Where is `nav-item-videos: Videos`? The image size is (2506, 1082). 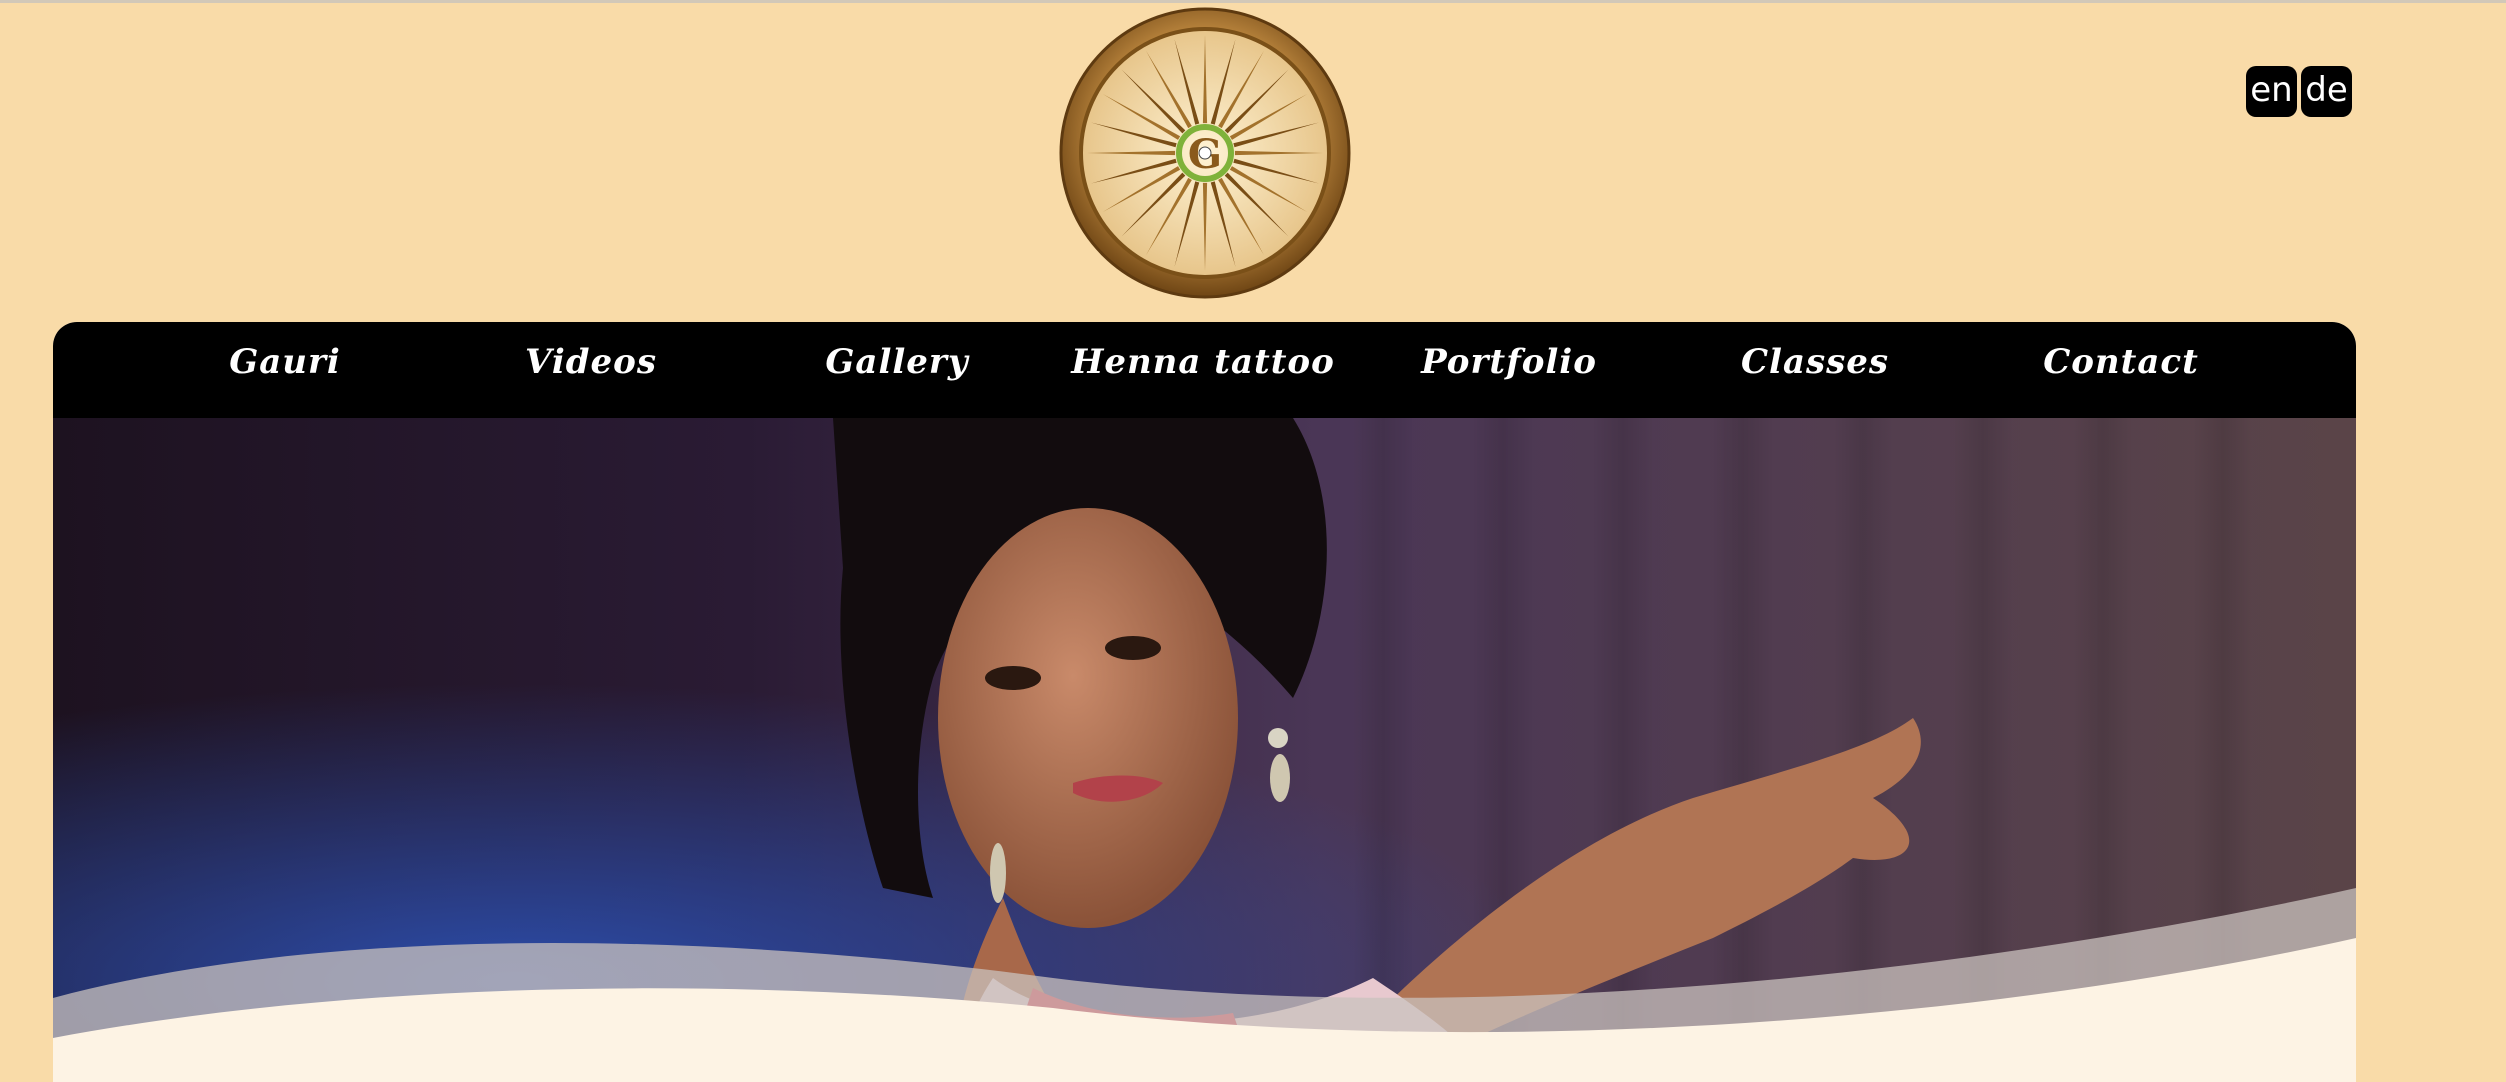
nav-item-videos: Videos is located at coordinates (591, 362).